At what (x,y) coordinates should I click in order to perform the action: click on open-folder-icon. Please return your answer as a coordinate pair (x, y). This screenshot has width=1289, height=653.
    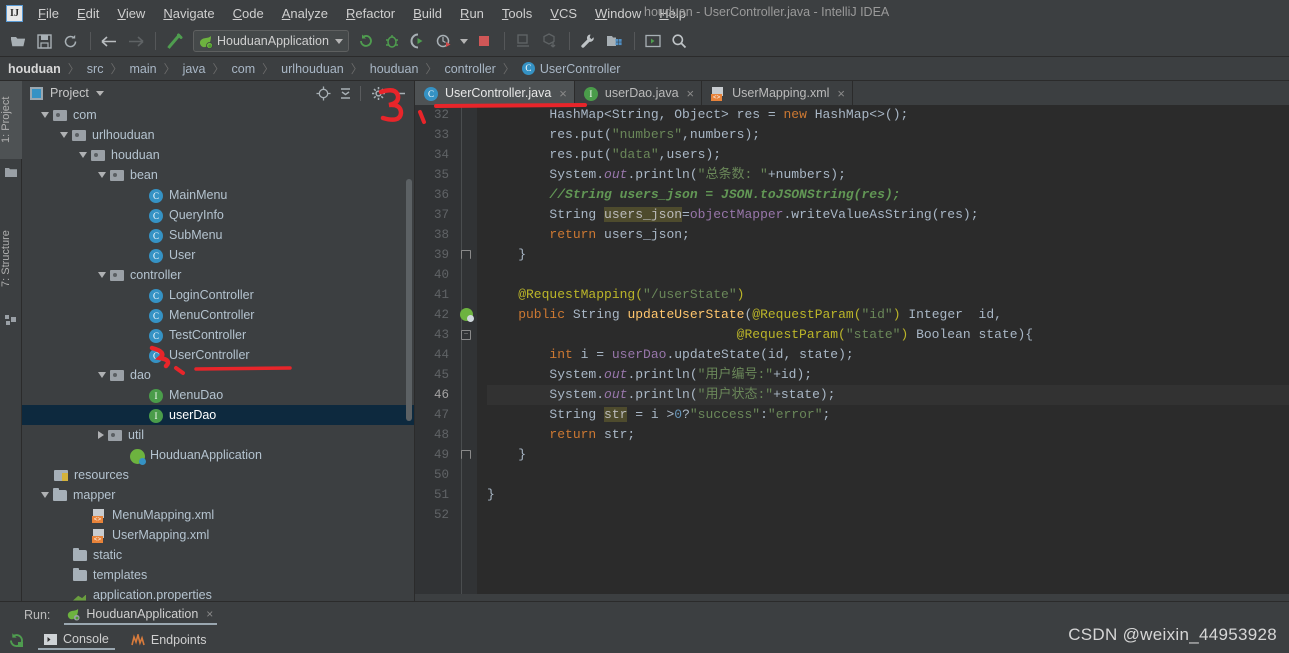
    Looking at the image, I should click on (18, 41).